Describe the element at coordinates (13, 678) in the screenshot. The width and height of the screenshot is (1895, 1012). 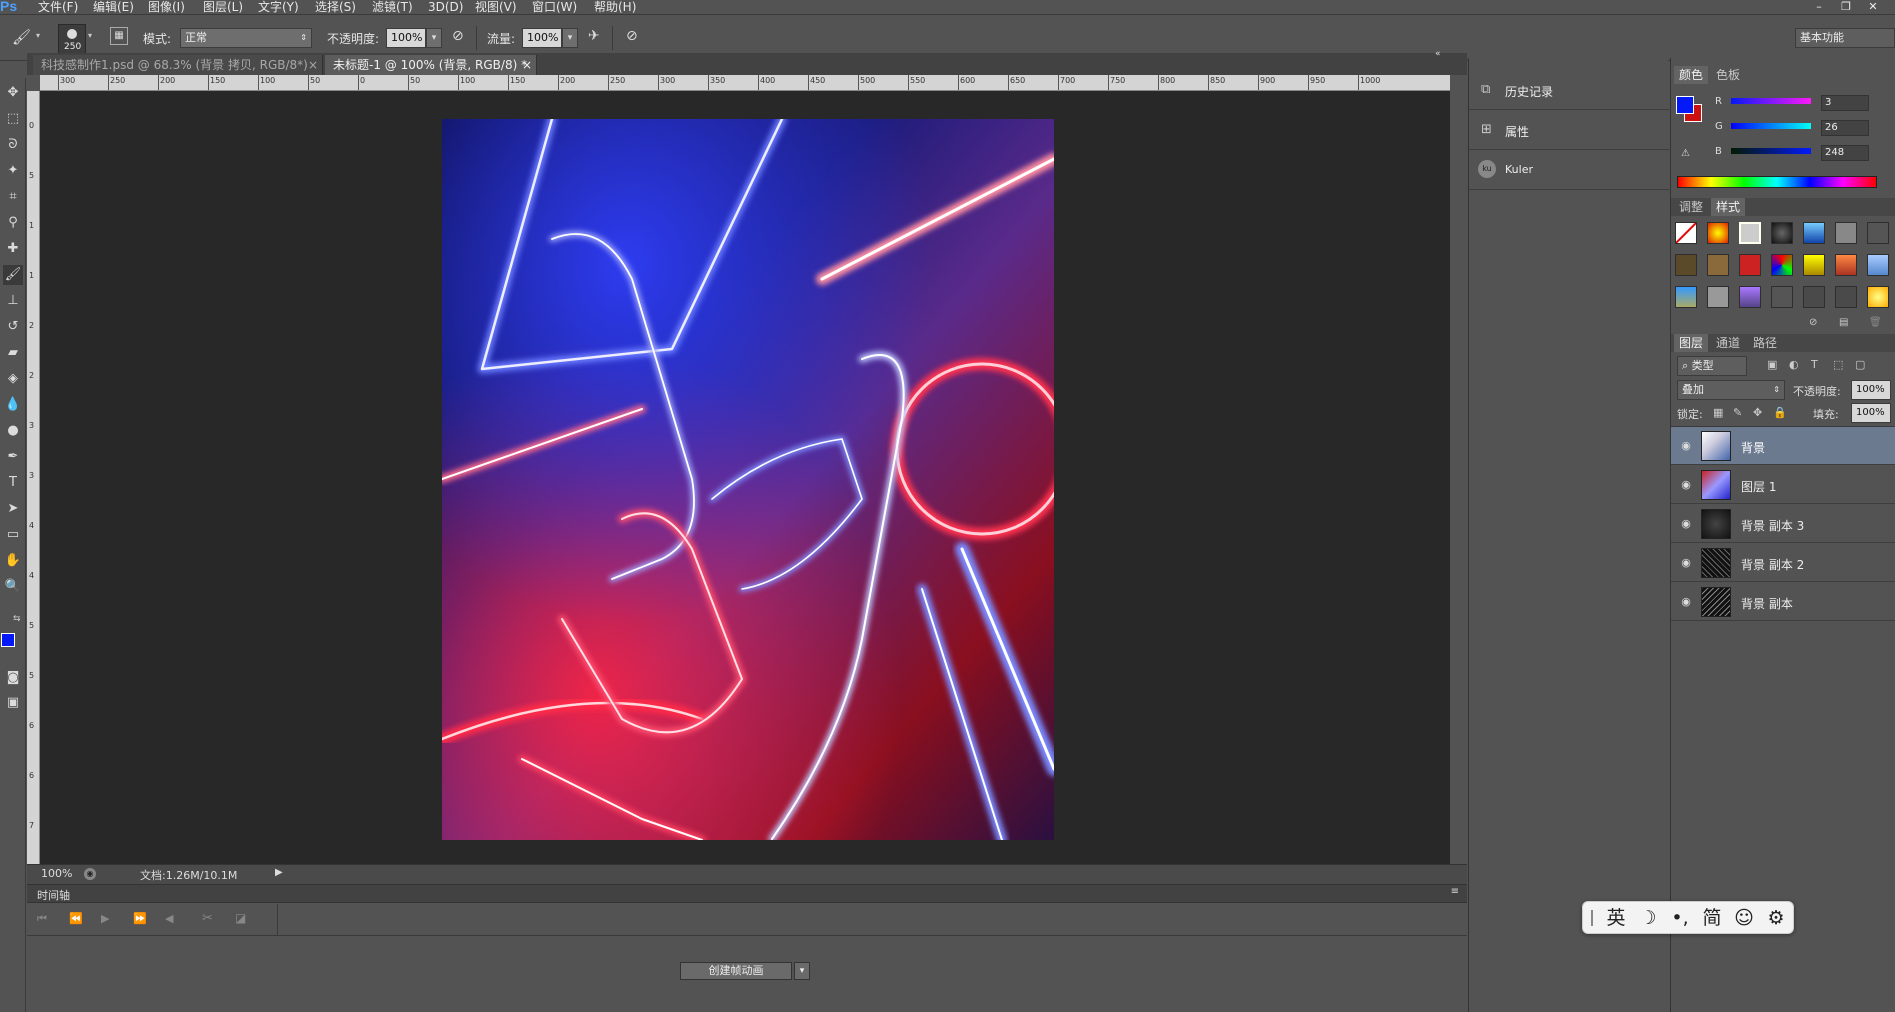
I see `quick-mask-icon: ◙` at that location.